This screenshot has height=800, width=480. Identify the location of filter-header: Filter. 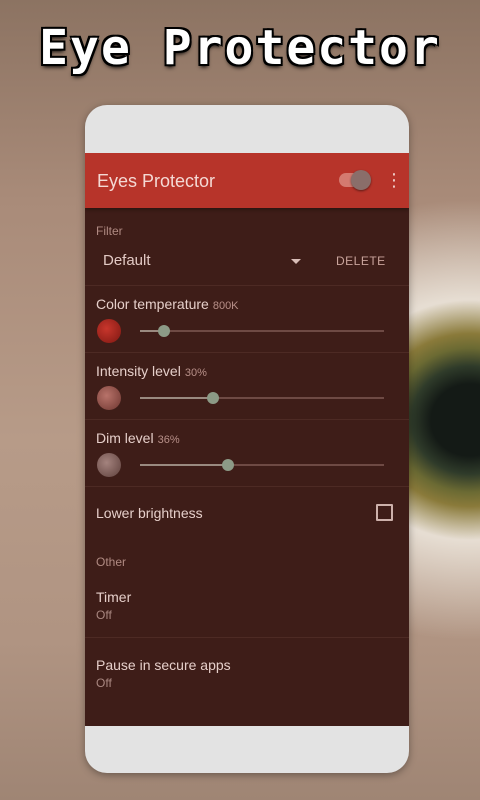
(109, 231).